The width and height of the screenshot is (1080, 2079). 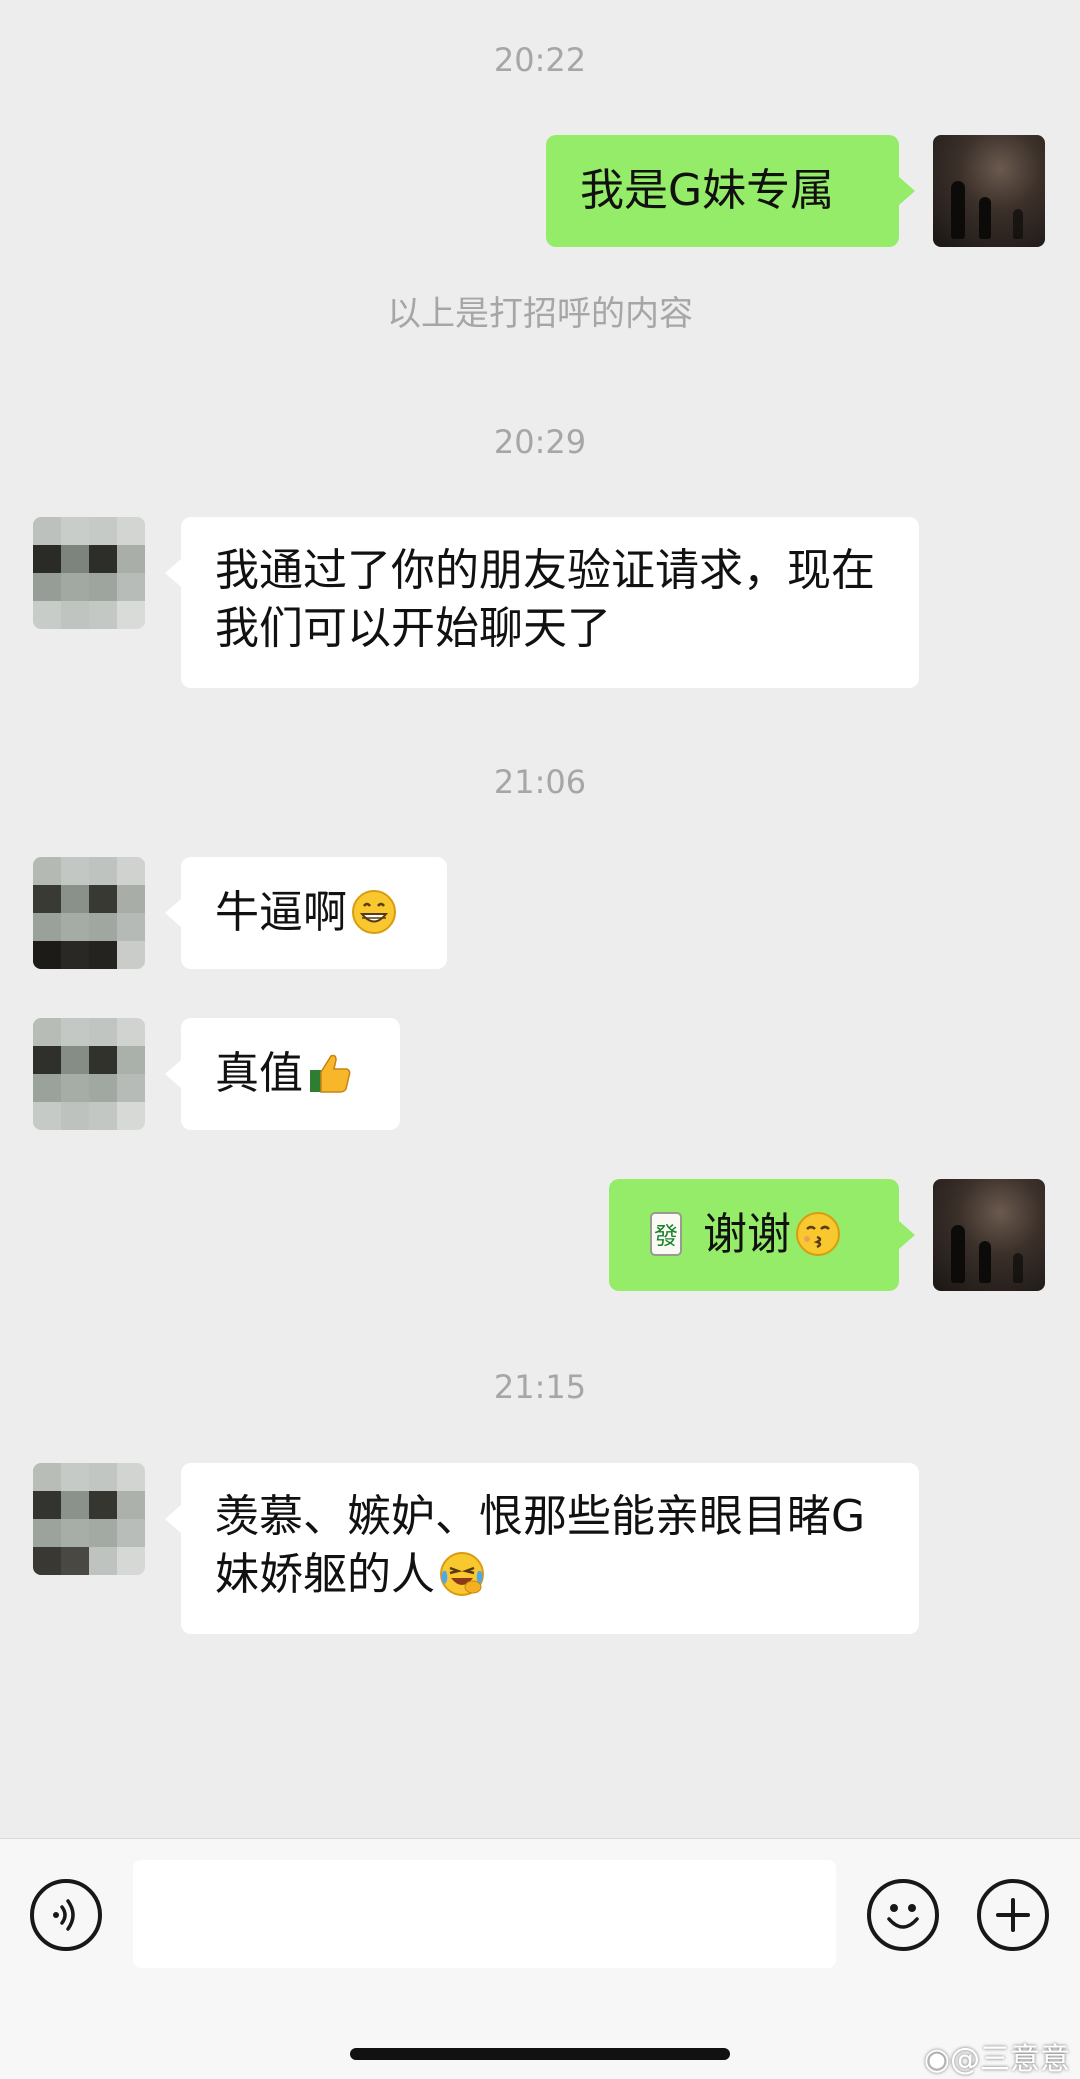 What do you see at coordinates (540, 314) in the screenshot?
I see `greeting-system-note: 以上是打招呼的内容` at bounding box center [540, 314].